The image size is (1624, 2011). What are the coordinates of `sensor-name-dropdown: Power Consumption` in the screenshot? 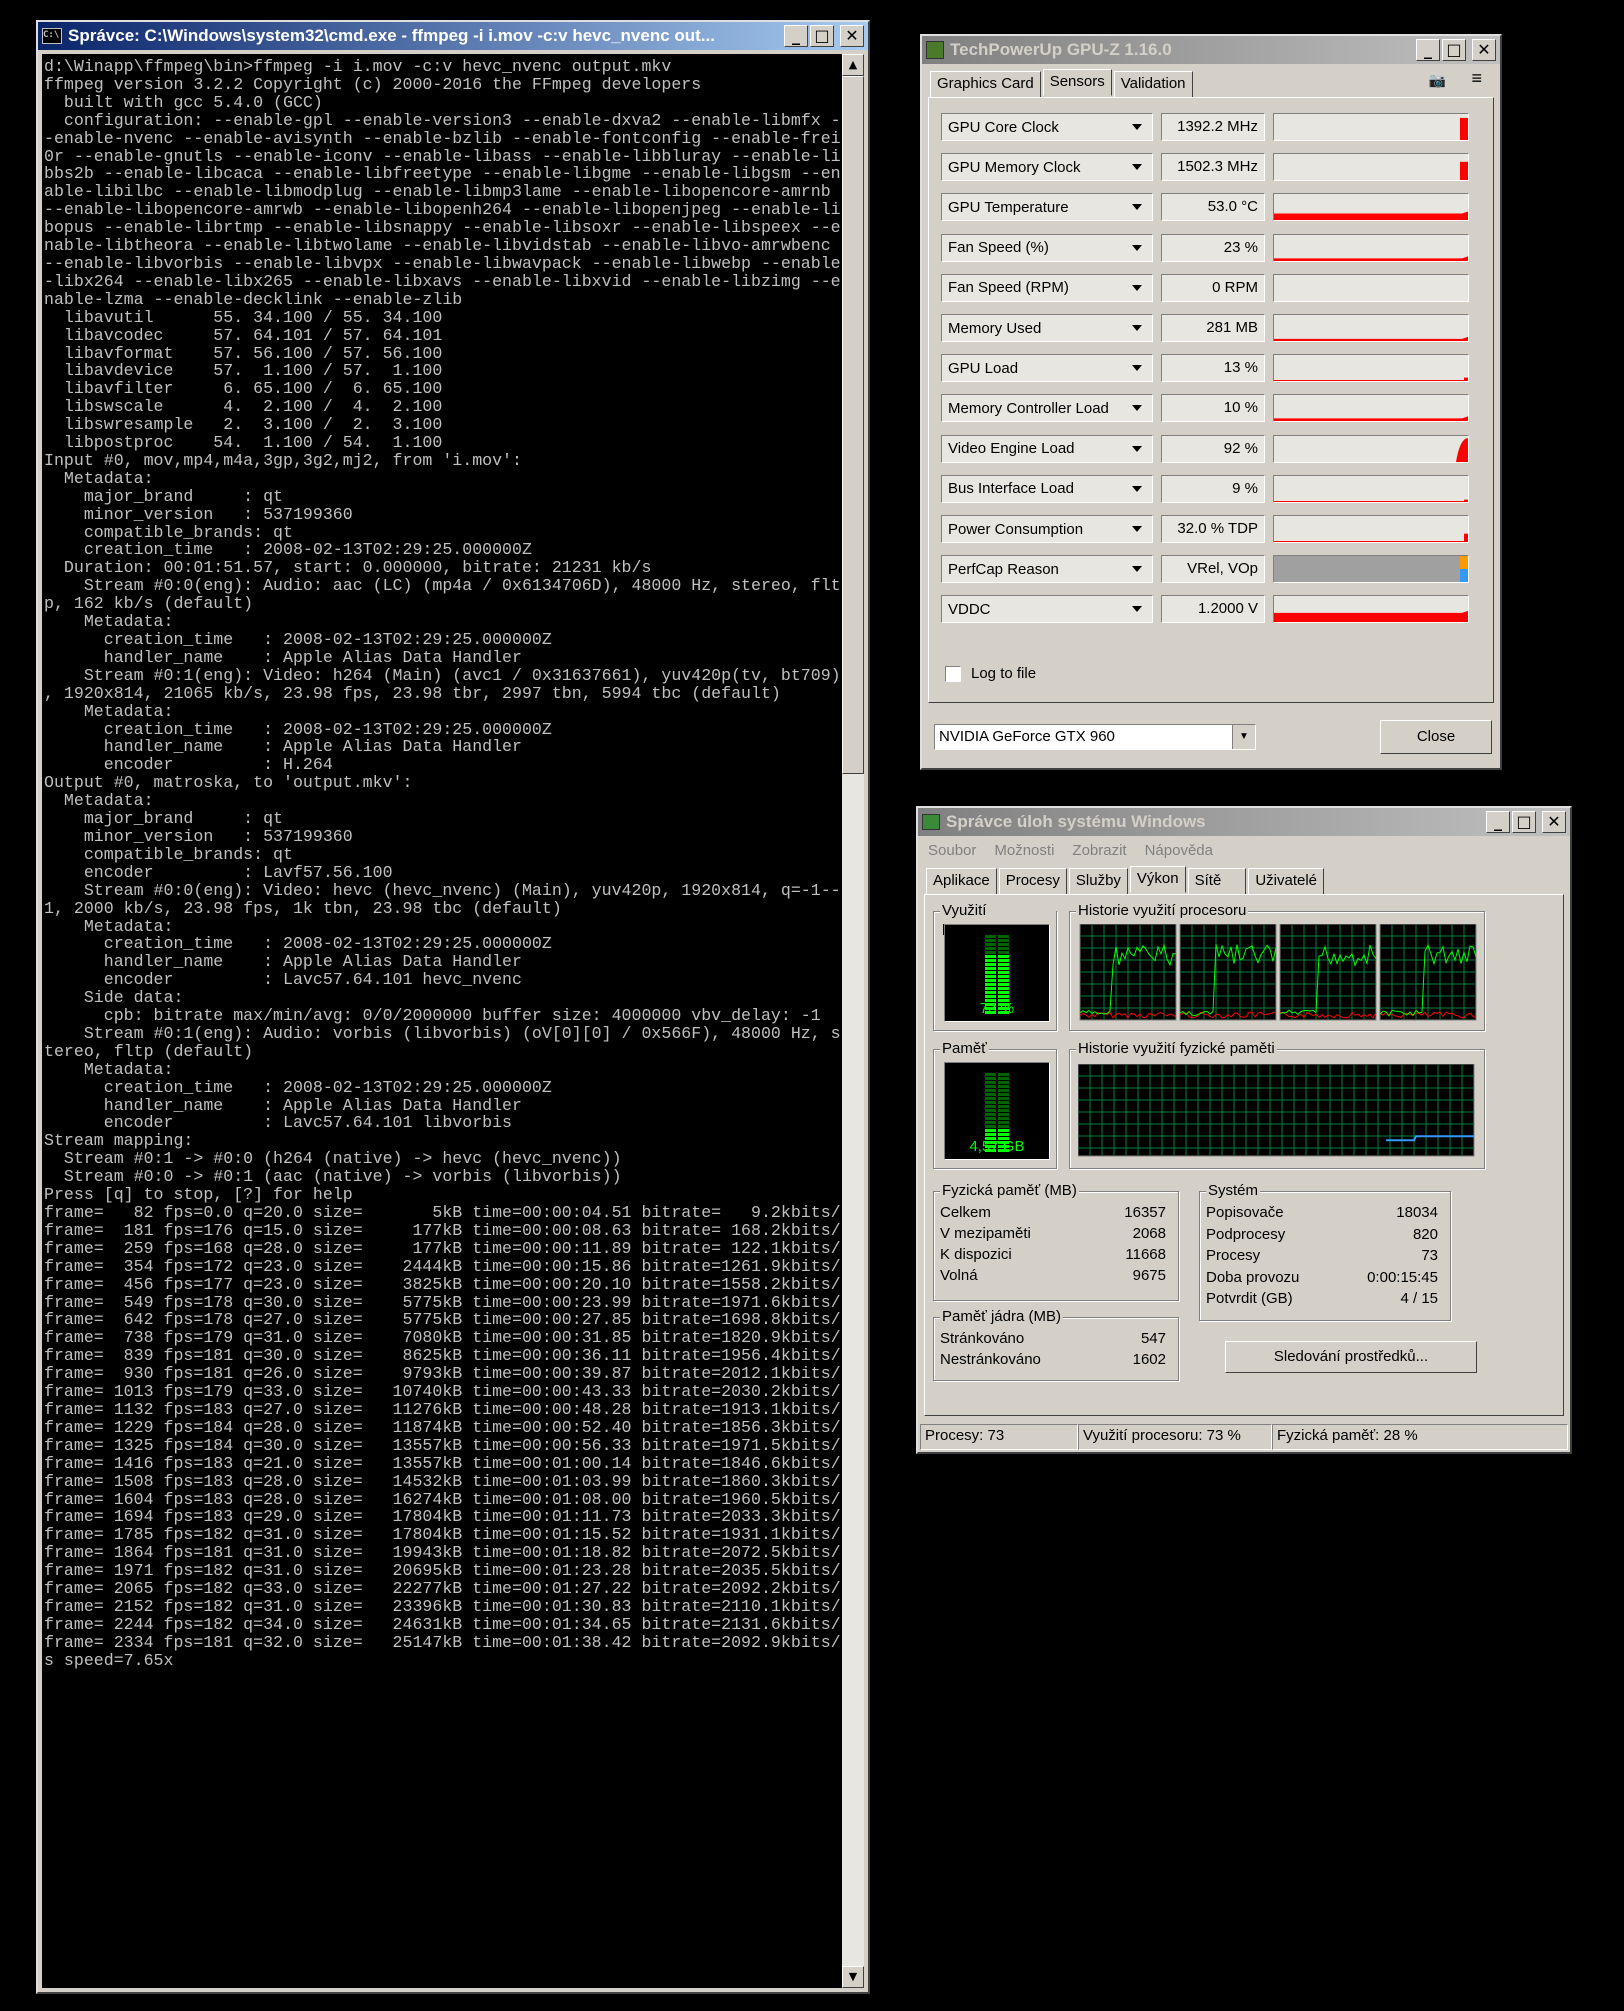 It's located at (1047, 529).